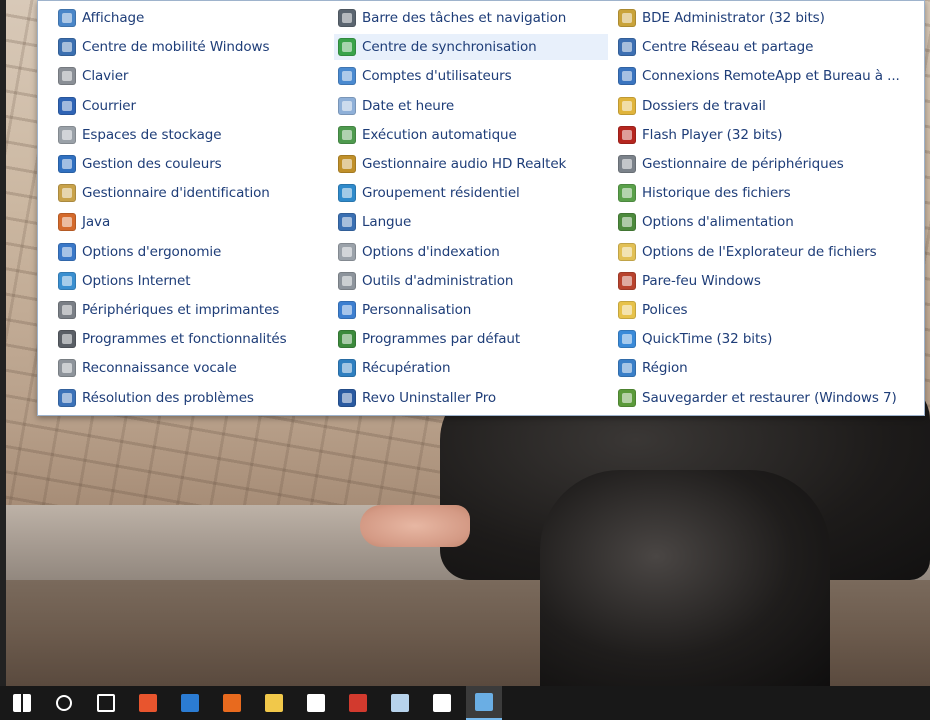 Image resolution: width=930 pixels, height=720 pixels. Describe the element at coordinates (191, 368) in the screenshot. I see `control-panel-item: Reconnaissance vocale` at that location.